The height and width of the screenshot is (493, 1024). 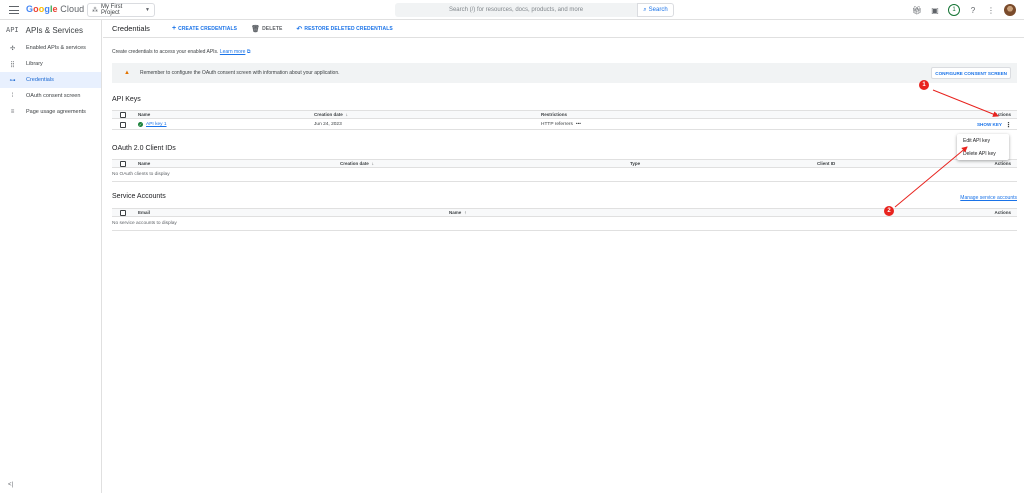 I want to click on cloud-shell-icon: ▣, so click(x=935, y=10).